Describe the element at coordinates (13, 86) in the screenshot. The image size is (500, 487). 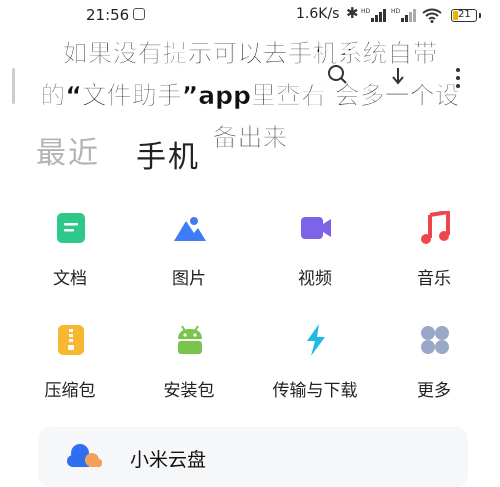
I see `edge-handle` at that location.